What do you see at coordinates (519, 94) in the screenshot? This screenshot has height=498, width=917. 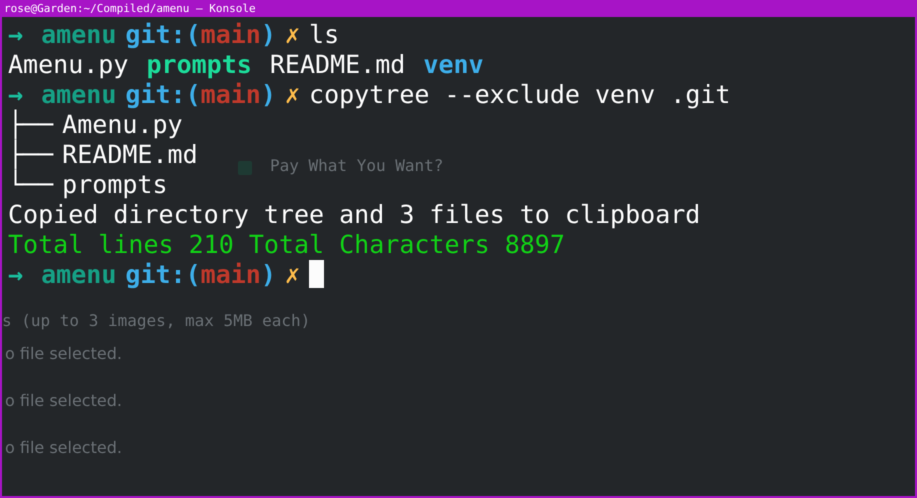 I see `command-text: copytree --exclude venv .git` at bounding box center [519, 94].